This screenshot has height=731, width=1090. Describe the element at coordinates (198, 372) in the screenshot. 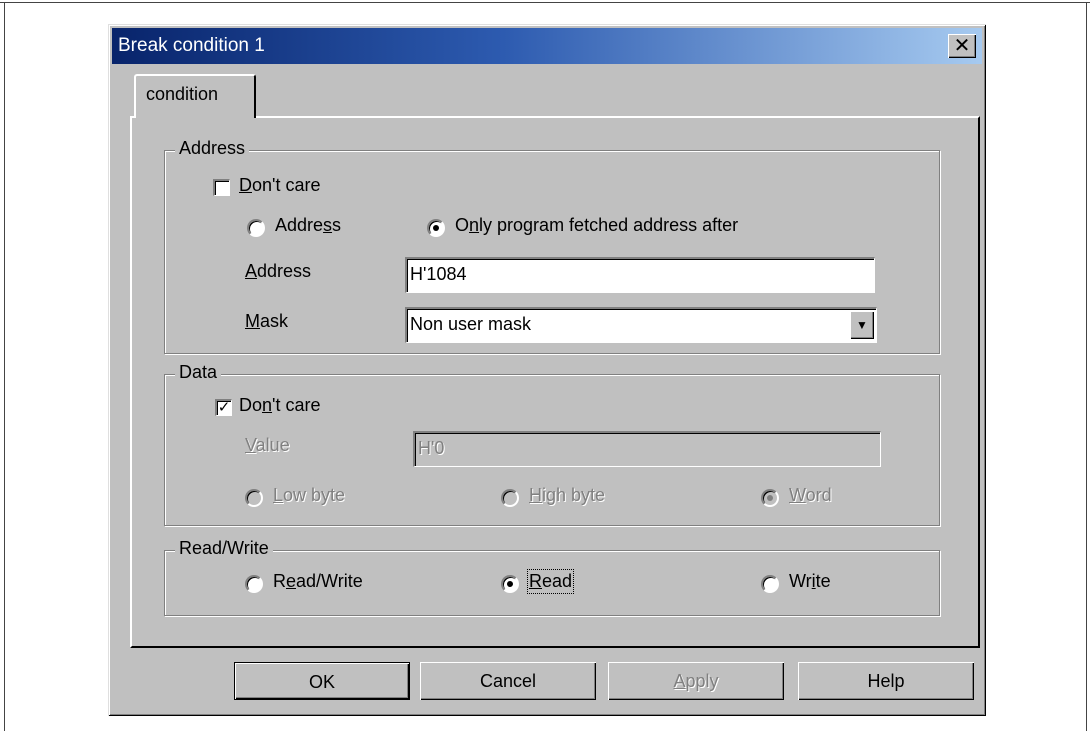

I see `data-group-legend: Data` at that location.